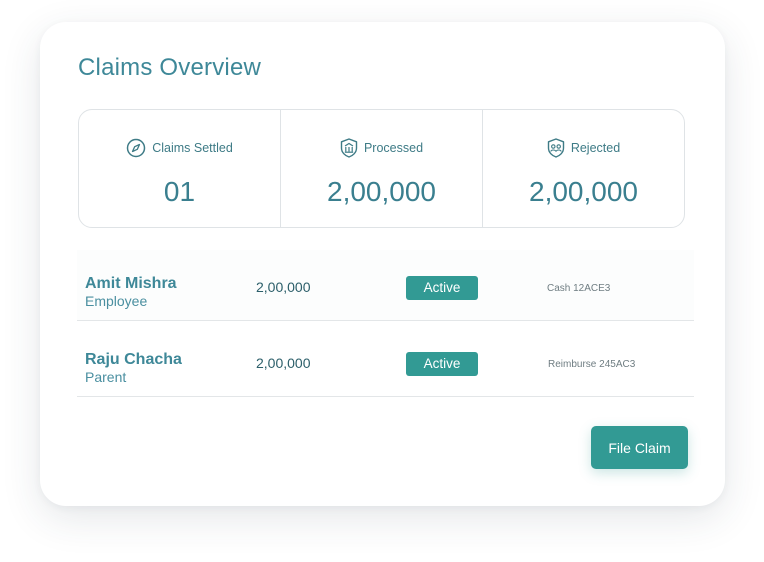  What do you see at coordinates (579, 288) in the screenshot?
I see `claim-reference: Cash 12ACE3` at bounding box center [579, 288].